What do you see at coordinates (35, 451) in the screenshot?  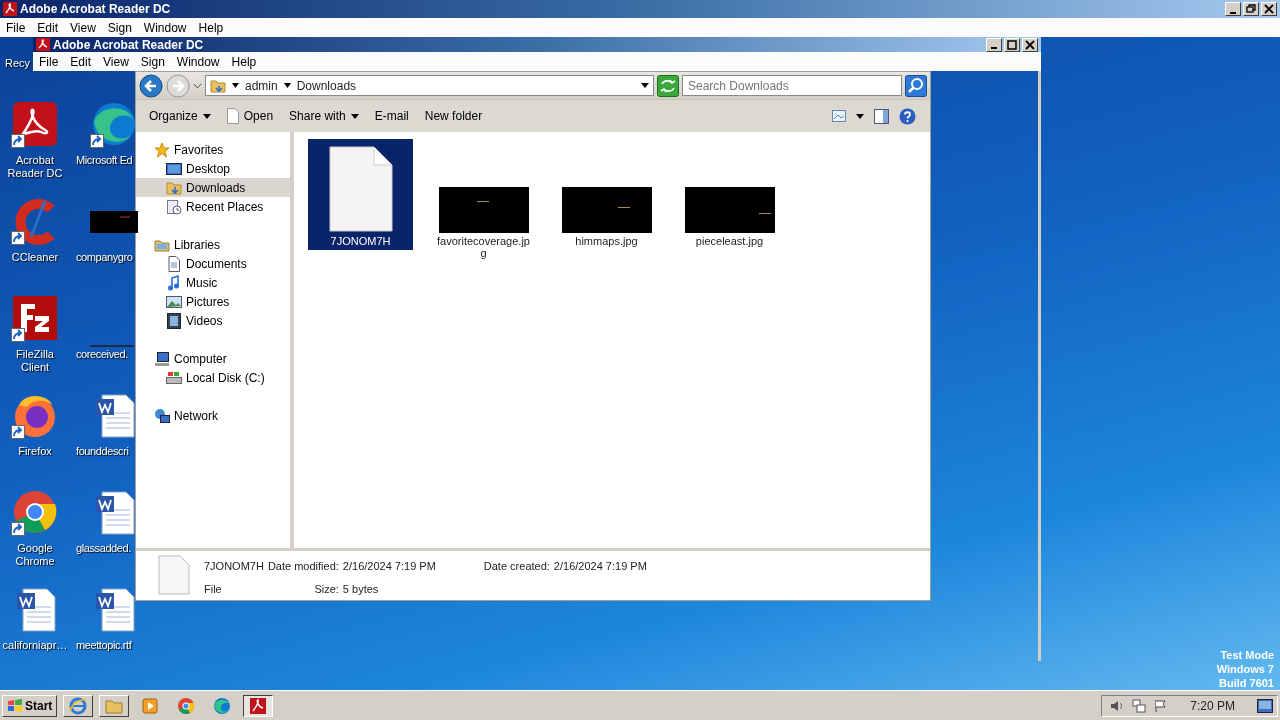 I see `desktop-icon-label: Firefox` at bounding box center [35, 451].